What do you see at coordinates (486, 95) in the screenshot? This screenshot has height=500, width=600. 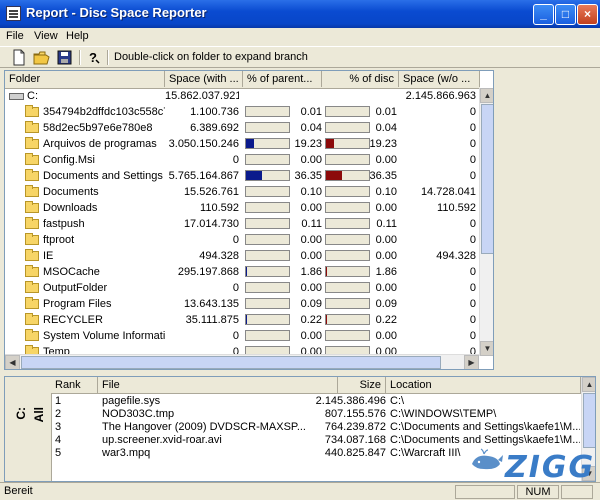 I see `scroll-up-button: ▲` at bounding box center [486, 95].